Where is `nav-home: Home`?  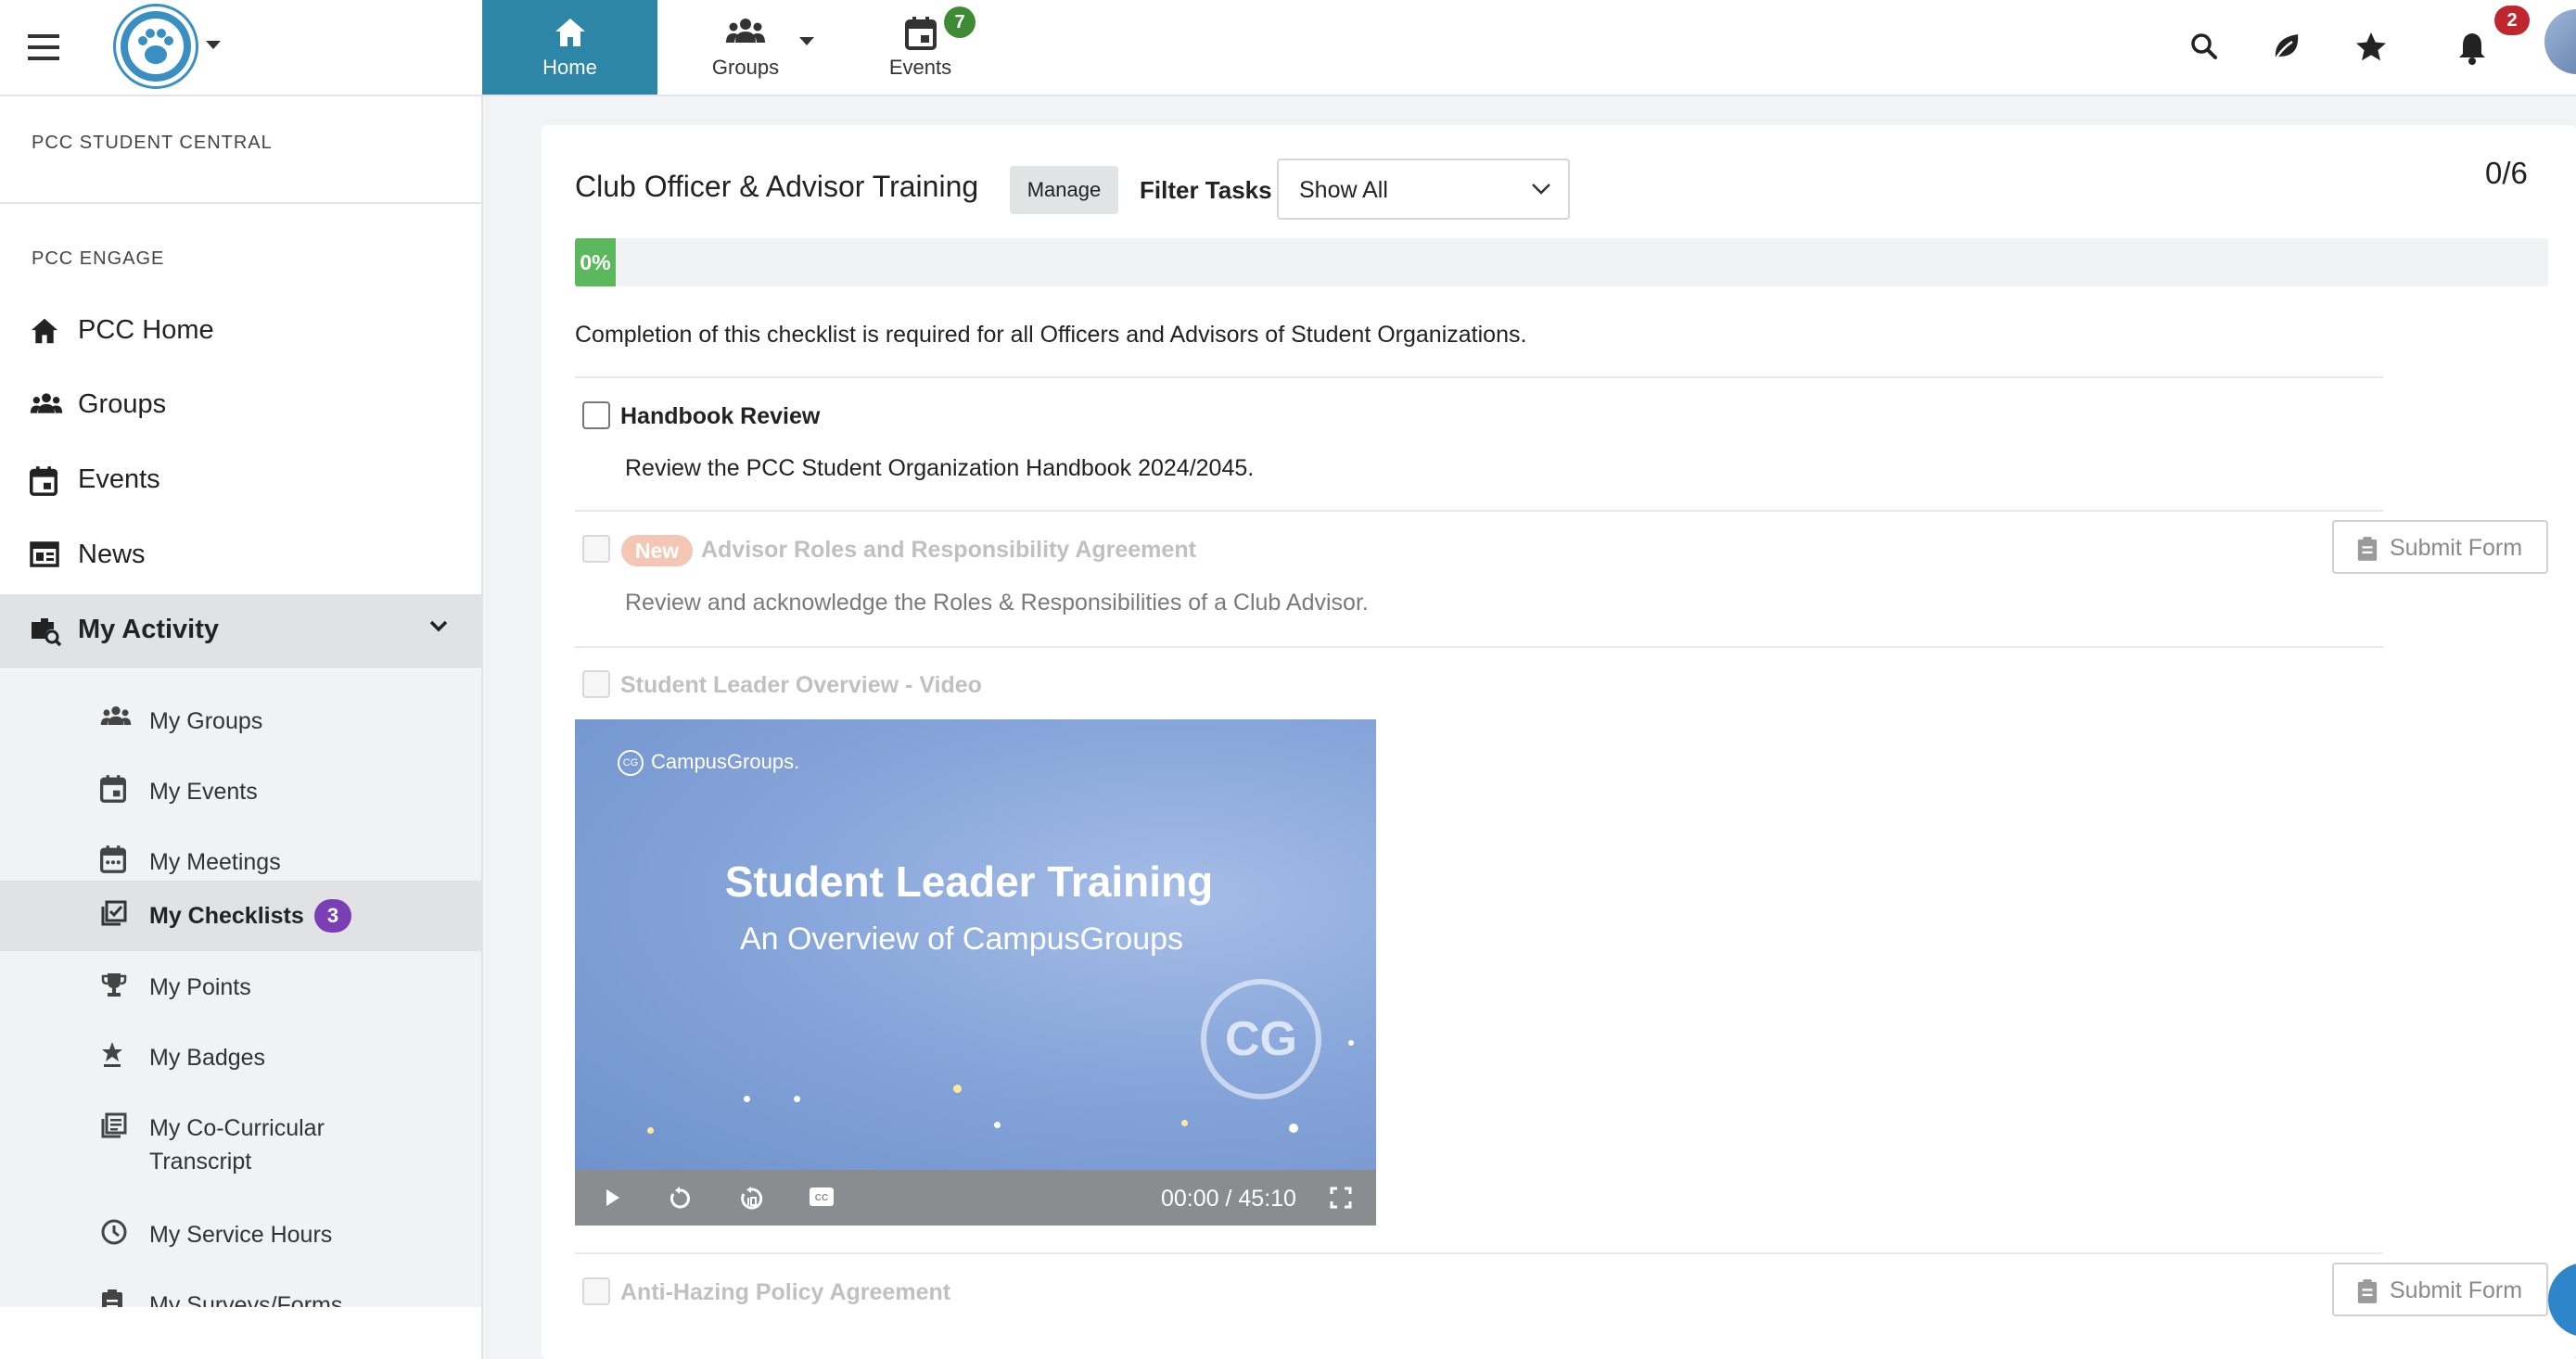 nav-home: Home is located at coordinates (569, 47).